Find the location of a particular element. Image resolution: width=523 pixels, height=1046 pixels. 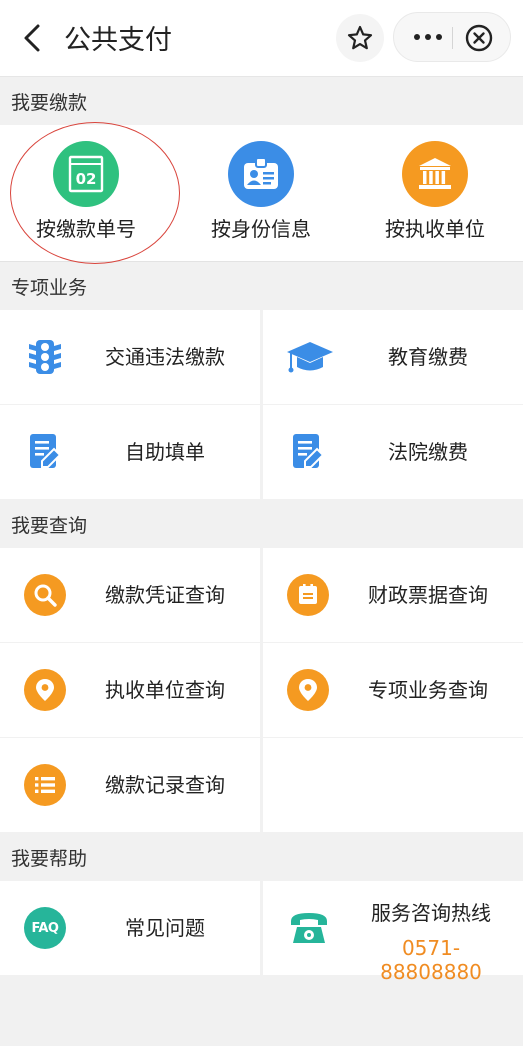

special-business-query-button: 专项业务查询 is located at coordinates (393, 690).